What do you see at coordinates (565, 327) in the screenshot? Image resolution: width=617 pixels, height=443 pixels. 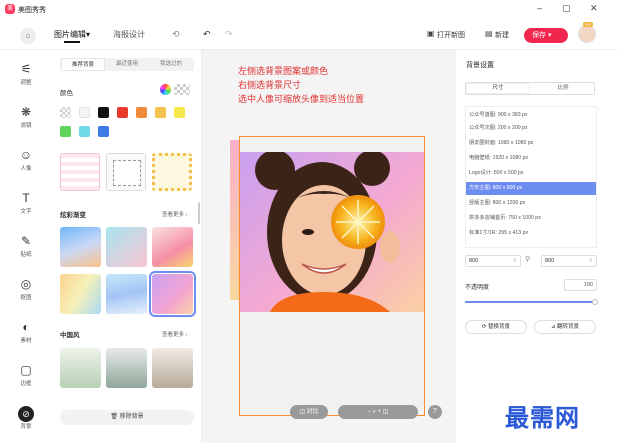 I see `flip-background-button: ⊿ 翻转背景` at bounding box center [565, 327].